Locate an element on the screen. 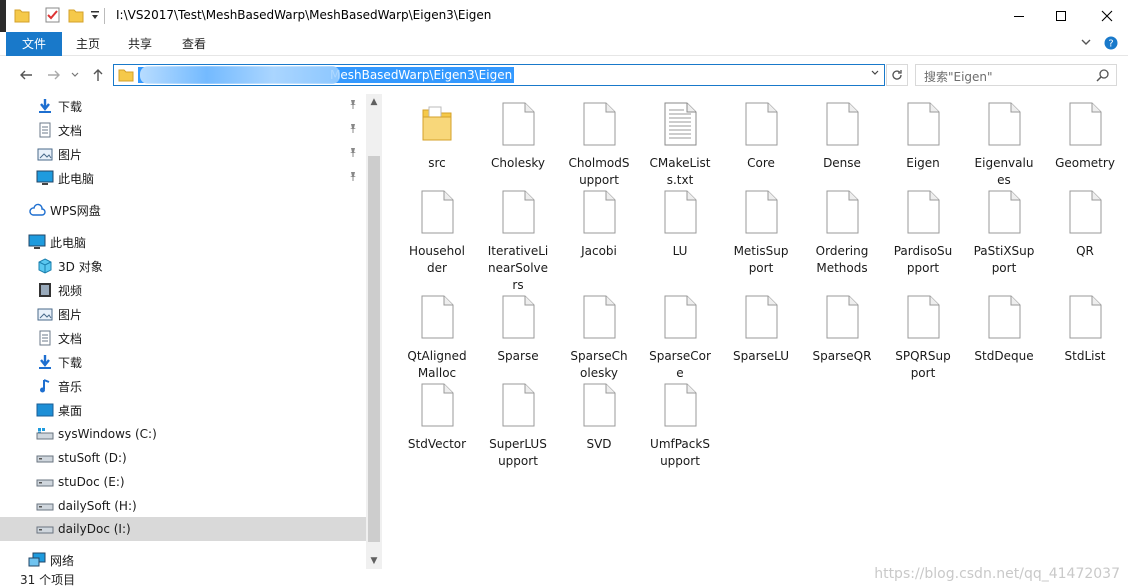 This screenshot has width=1128, height=586. file-item: SparseCh olesky is located at coordinates (599, 338).